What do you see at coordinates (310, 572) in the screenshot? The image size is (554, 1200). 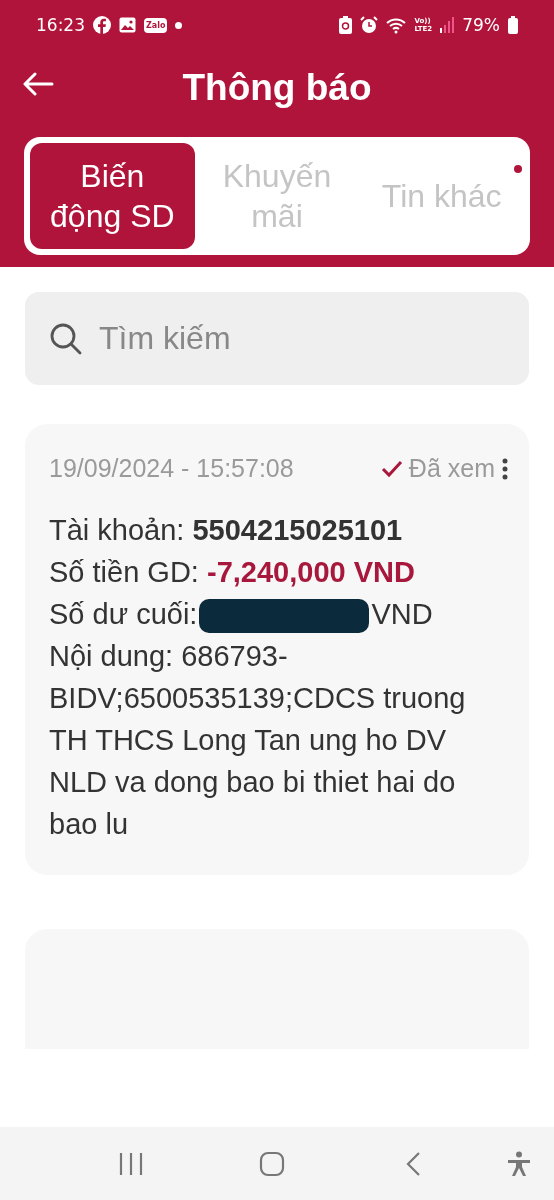 I see `transaction-amount: -7,240,000 VND` at bounding box center [310, 572].